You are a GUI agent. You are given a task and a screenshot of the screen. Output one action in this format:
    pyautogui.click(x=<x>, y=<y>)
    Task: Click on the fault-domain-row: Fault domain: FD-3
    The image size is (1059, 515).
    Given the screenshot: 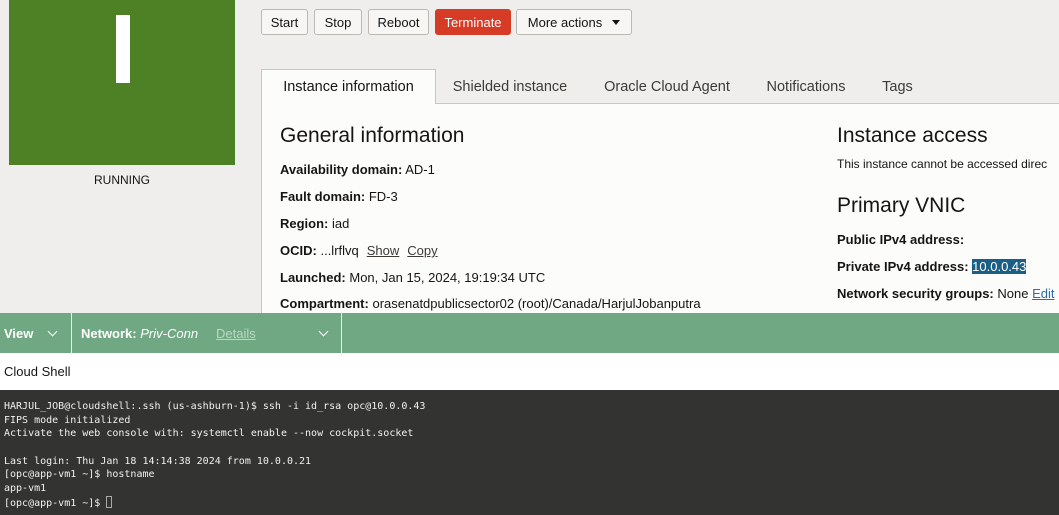 What is the action you would take?
    pyautogui.click(x=339, y=196)
    